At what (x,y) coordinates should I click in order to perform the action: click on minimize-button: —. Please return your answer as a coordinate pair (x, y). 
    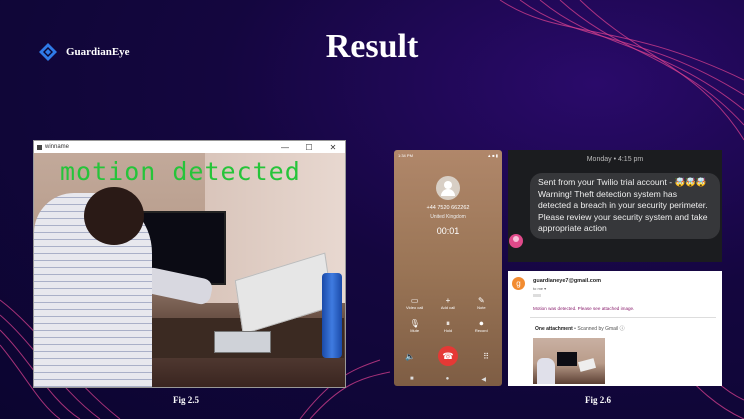
    Looking at the image, I should click on (285, 147).